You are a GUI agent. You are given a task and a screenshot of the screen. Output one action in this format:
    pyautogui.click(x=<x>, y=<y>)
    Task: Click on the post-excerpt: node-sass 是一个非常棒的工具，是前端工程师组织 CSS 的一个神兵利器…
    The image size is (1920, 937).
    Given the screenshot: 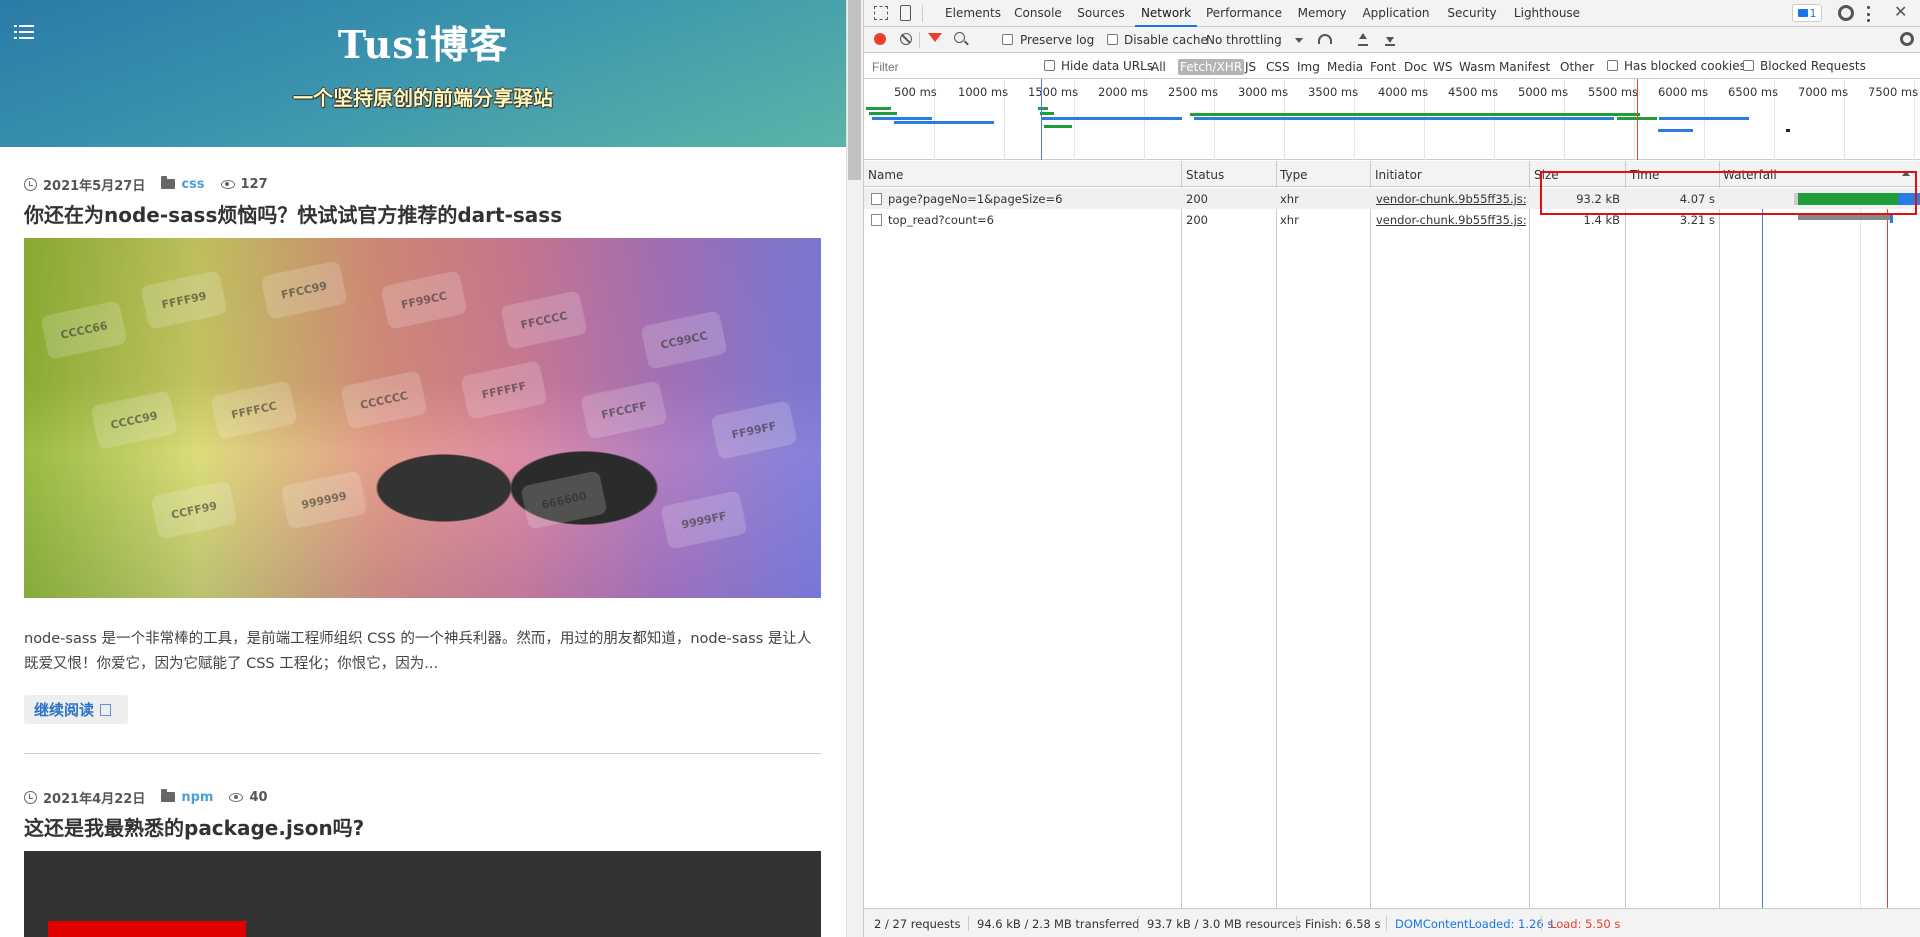 What is the action you would take?
    pyautogui.click(x=418, y=651)
    